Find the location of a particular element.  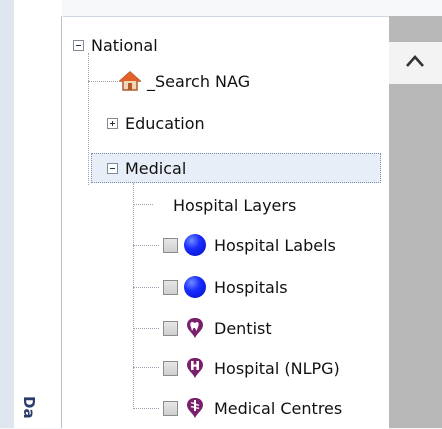

side-tab-label: Da is located at coordinates (29, 407).